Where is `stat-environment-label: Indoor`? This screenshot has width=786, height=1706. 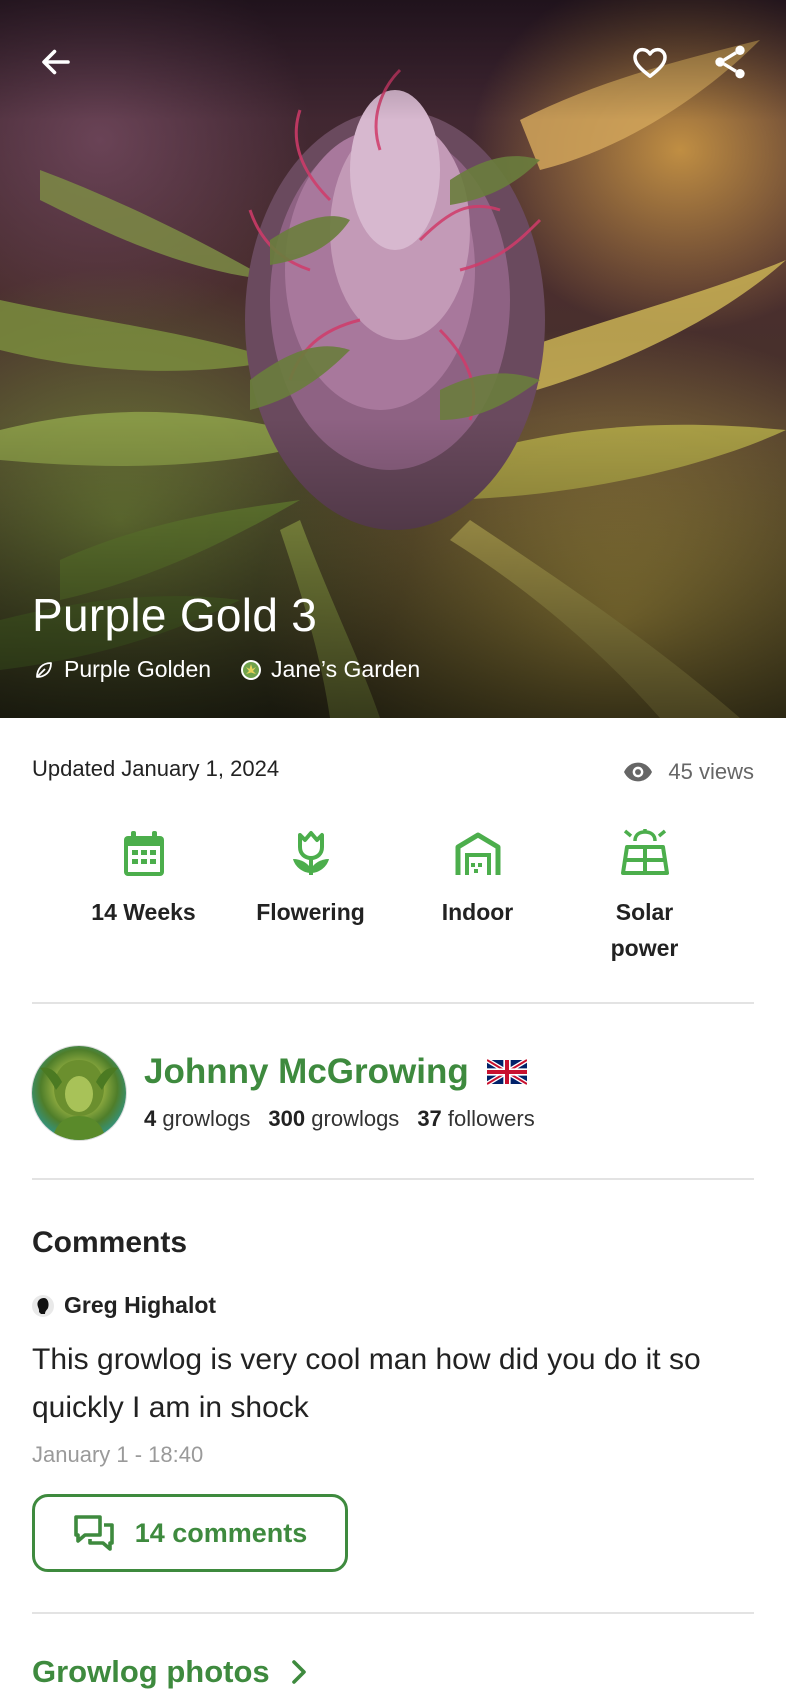
stat-environment-label: Indoor is located at coordinates (477, 912).